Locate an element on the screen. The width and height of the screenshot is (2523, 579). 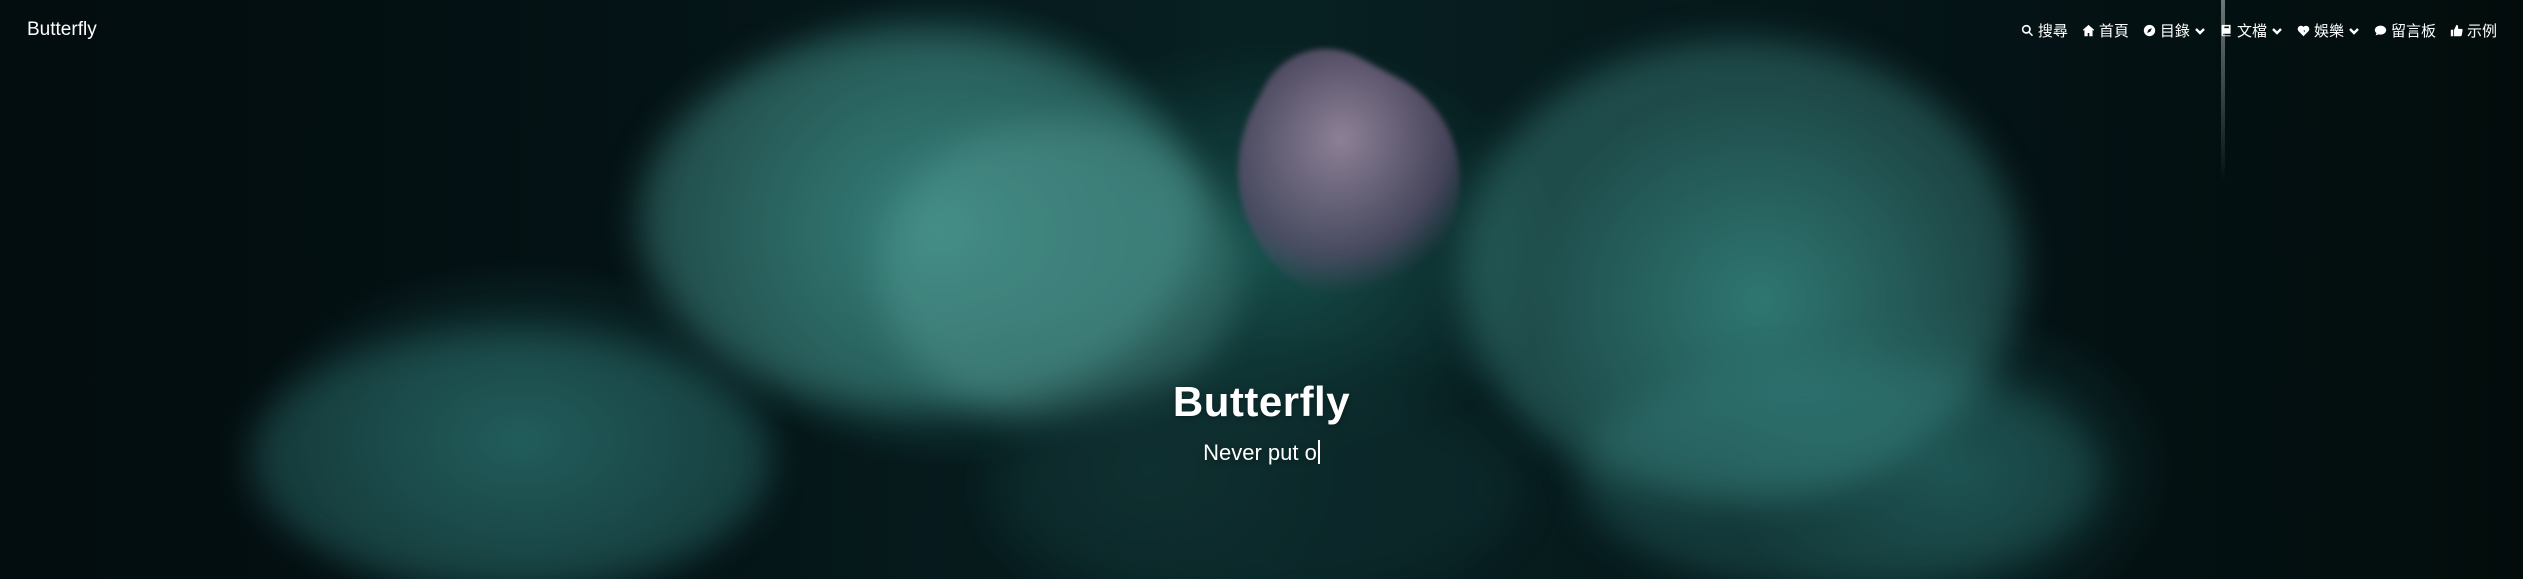
nav-item-home: 首頁 is located at coordinates (2105, 30).